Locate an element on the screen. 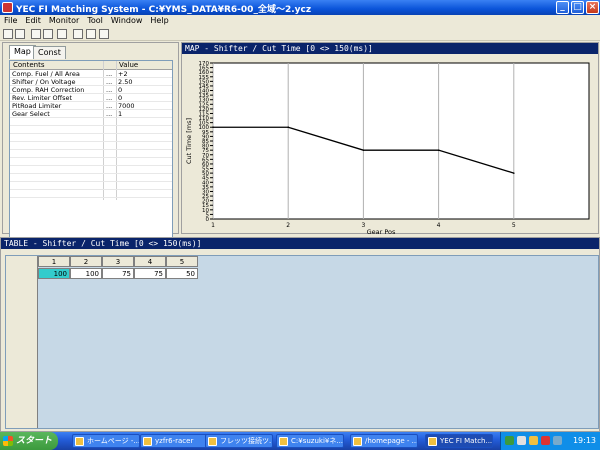 The width and height of the screenshot is (600, 450). maximize-button: □ is located at coordinates (577, 7).